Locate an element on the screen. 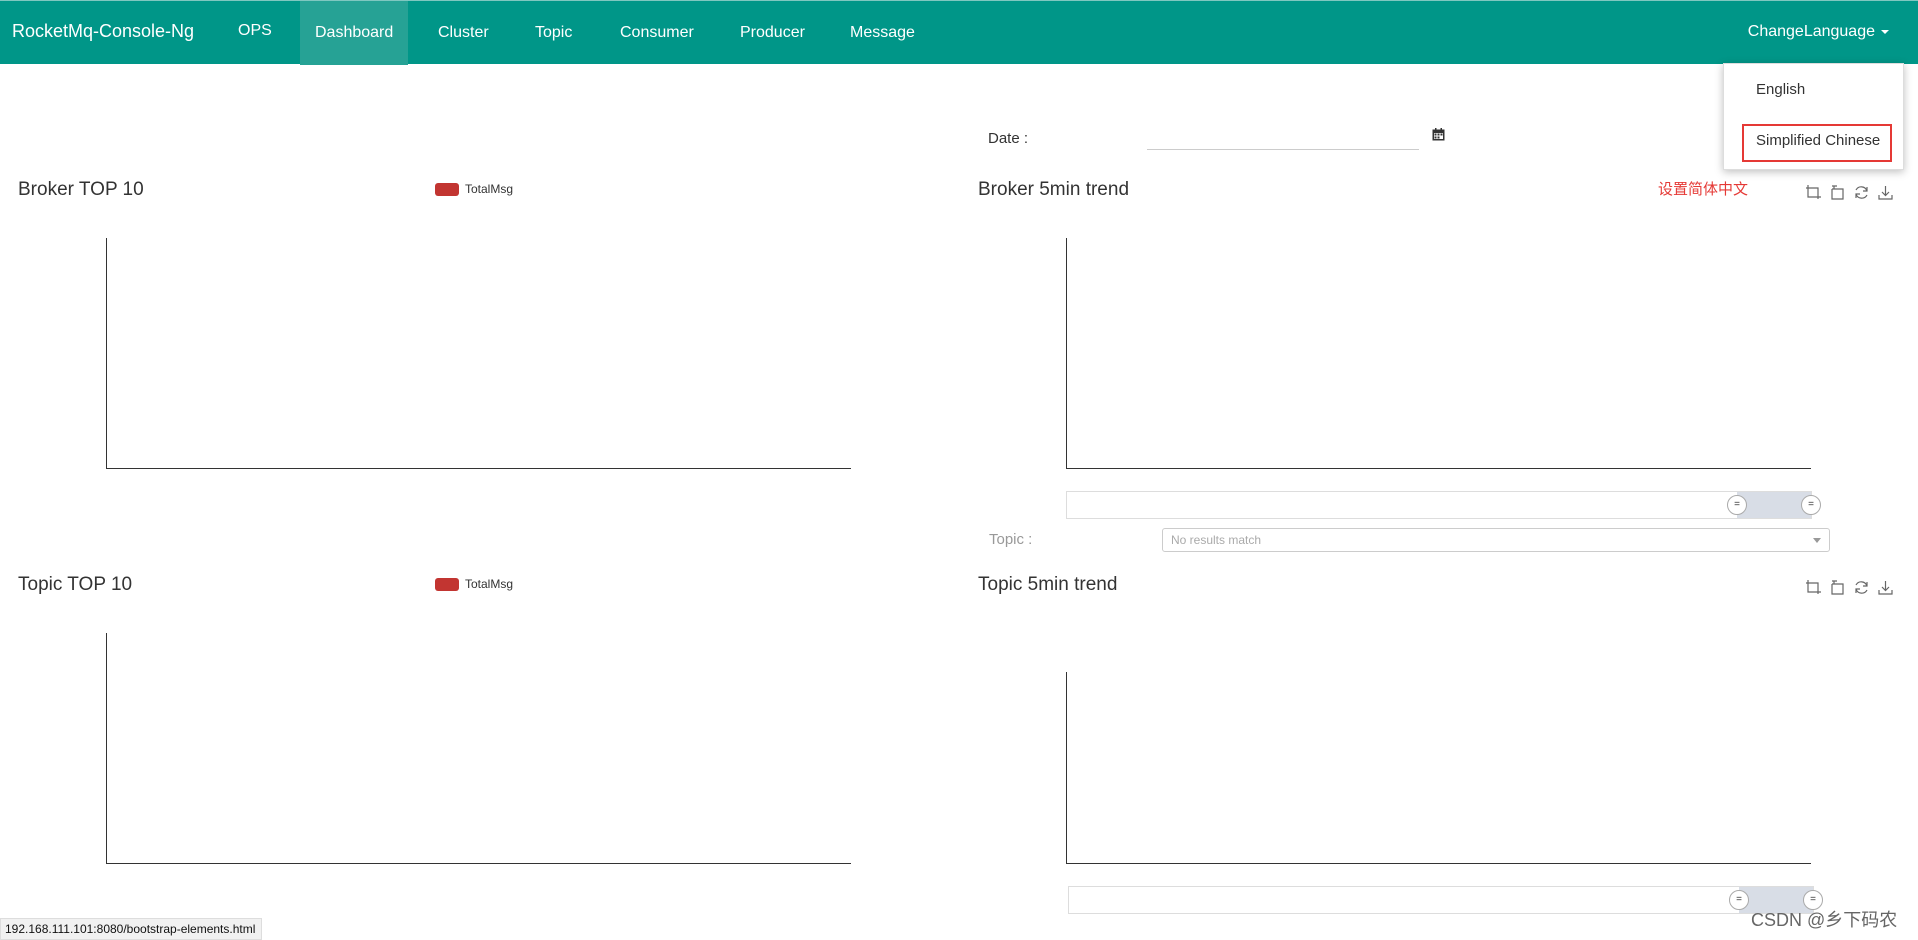 This screenshot has height=940, width=1918. topic-trend-toolbox is located at coordinates (1849, 587).